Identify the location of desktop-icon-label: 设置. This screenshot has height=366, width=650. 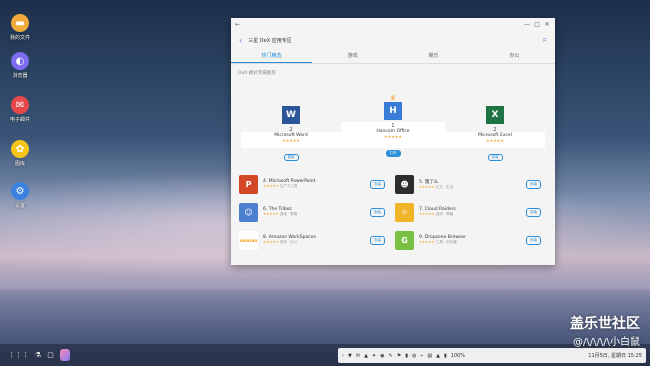
(19, 206).